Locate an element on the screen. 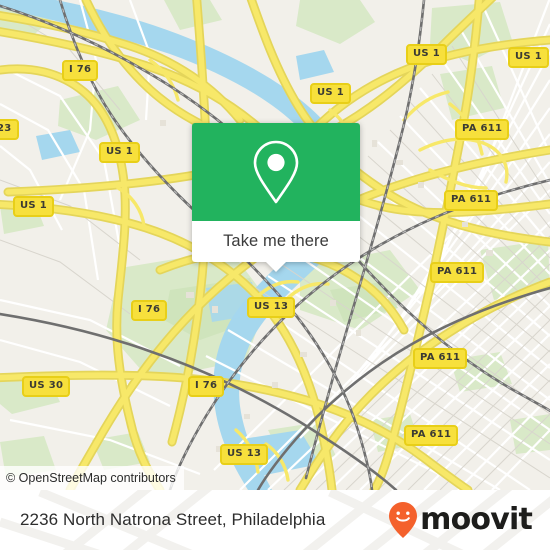 This screenshot has width=550, height=550. moovit-wordmark: moovit is located at coordinates (476, 519).